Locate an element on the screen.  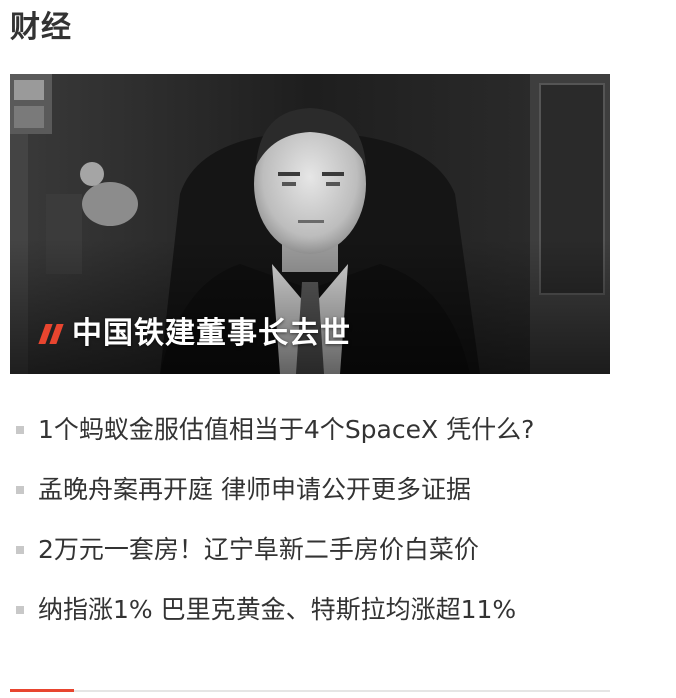
list-item: 1个蚂蚁金服估值相当于4个SpaceX 凭什么? is located at coordinates (330, 430).